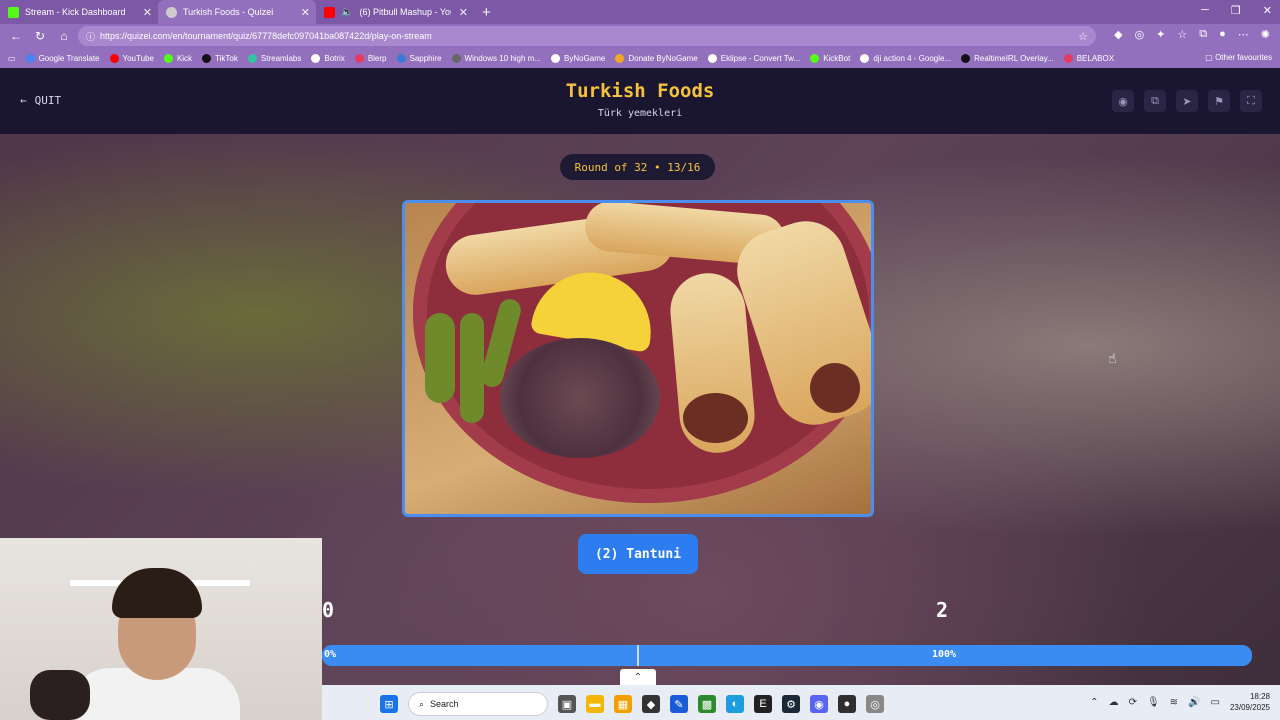 This screenshot has height=720, width=1280. I want to click on reload-icon: ↻, so click(40, 36).